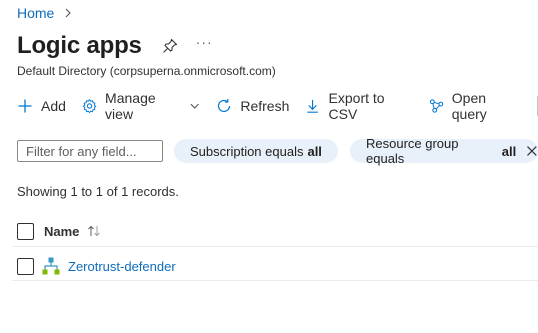 The height and width of the screenshot is (333, 538). Describe the element at coordinates (412, 151) in the screenshot. I see `resource-group-filter-label: Resource group equals` at that location.